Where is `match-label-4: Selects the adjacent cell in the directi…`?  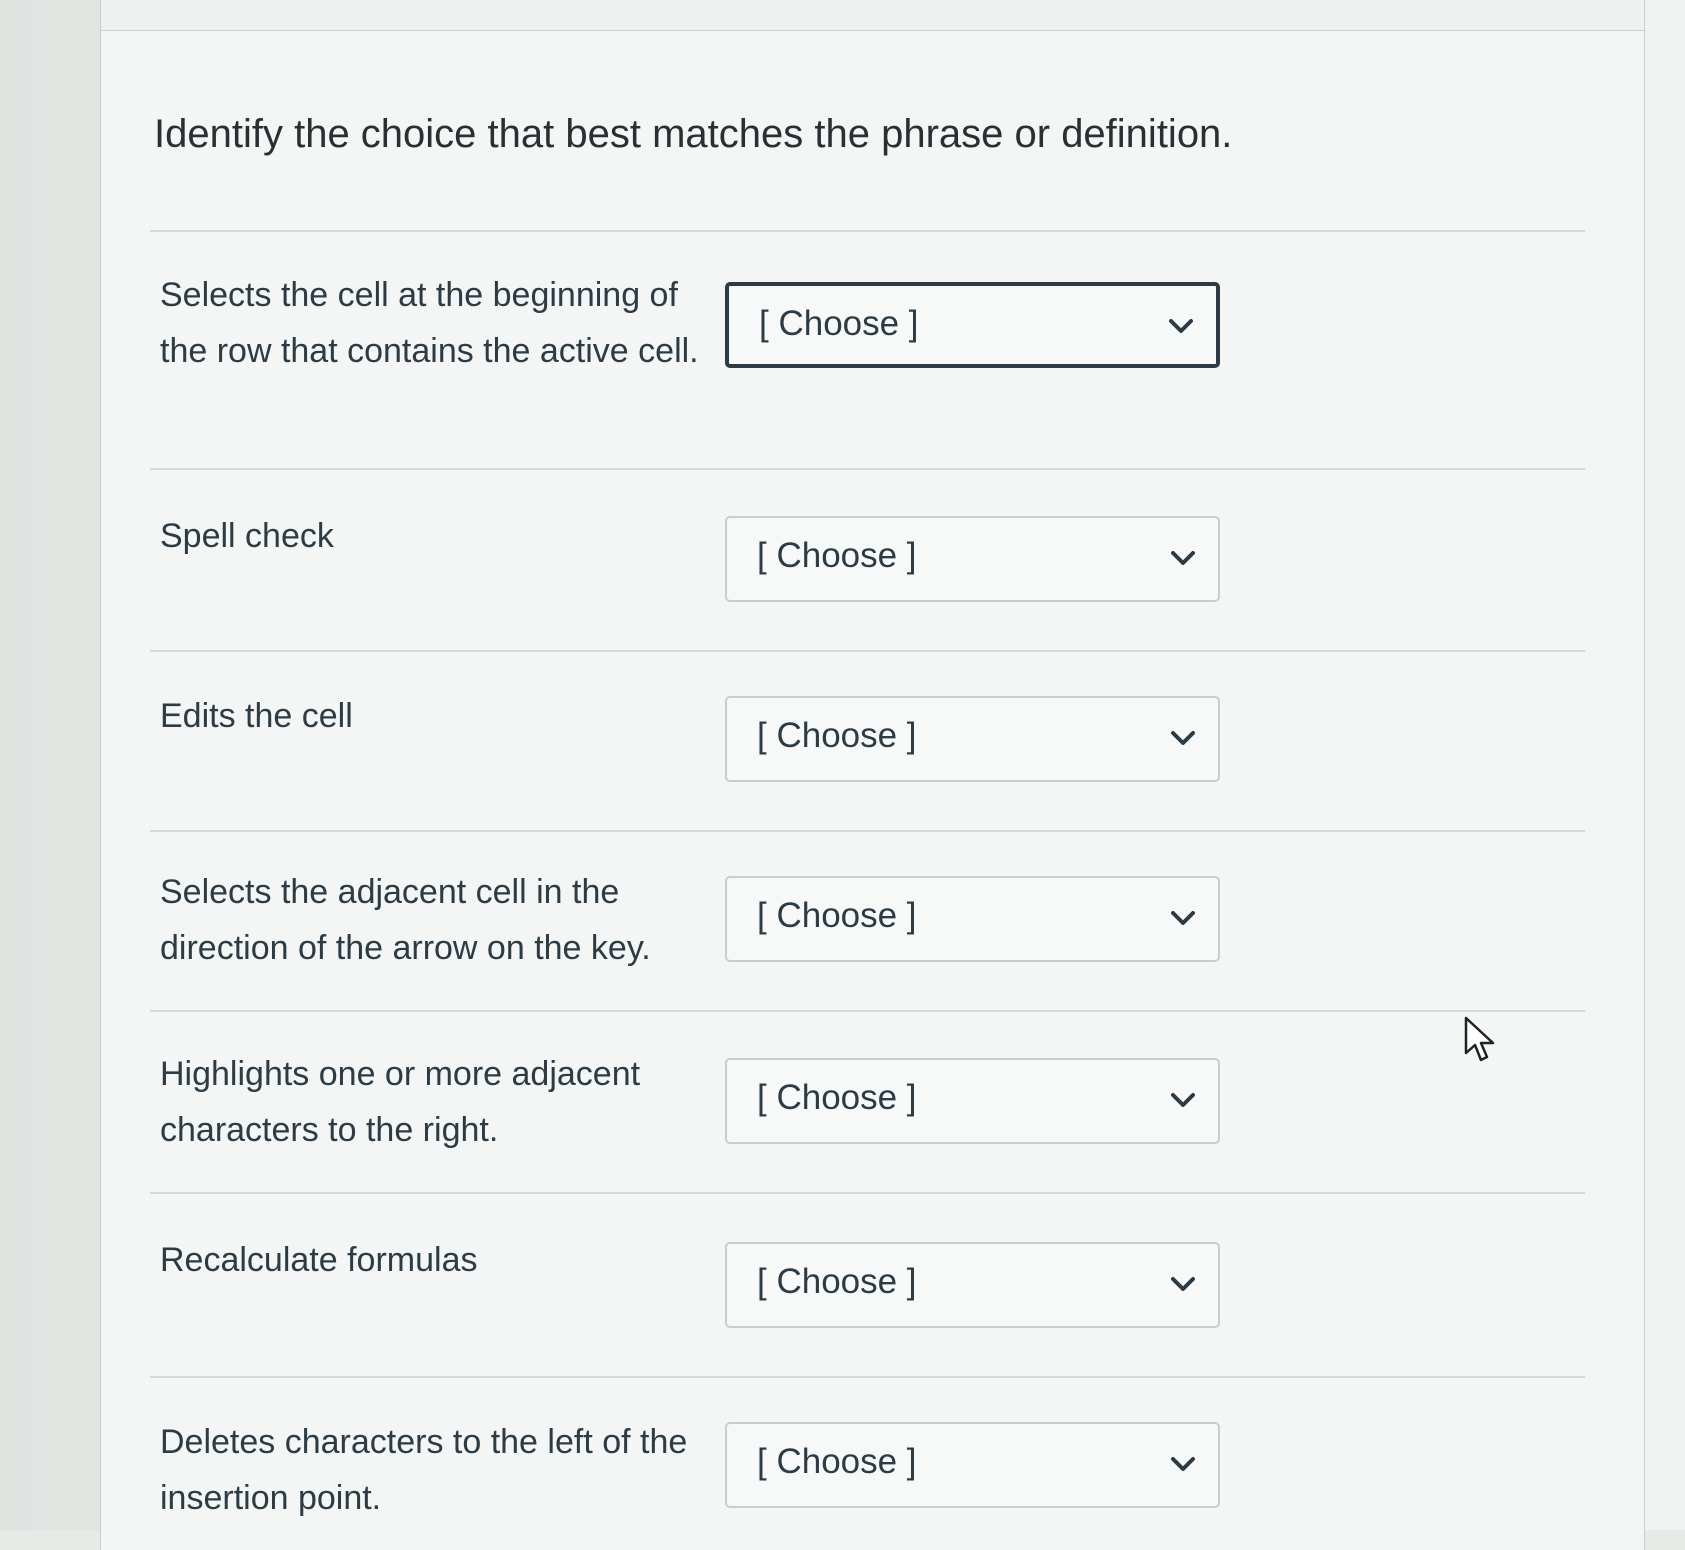 match-label-4: Selects the adjacent cell in the directi… is located at coordinates (405, 920).